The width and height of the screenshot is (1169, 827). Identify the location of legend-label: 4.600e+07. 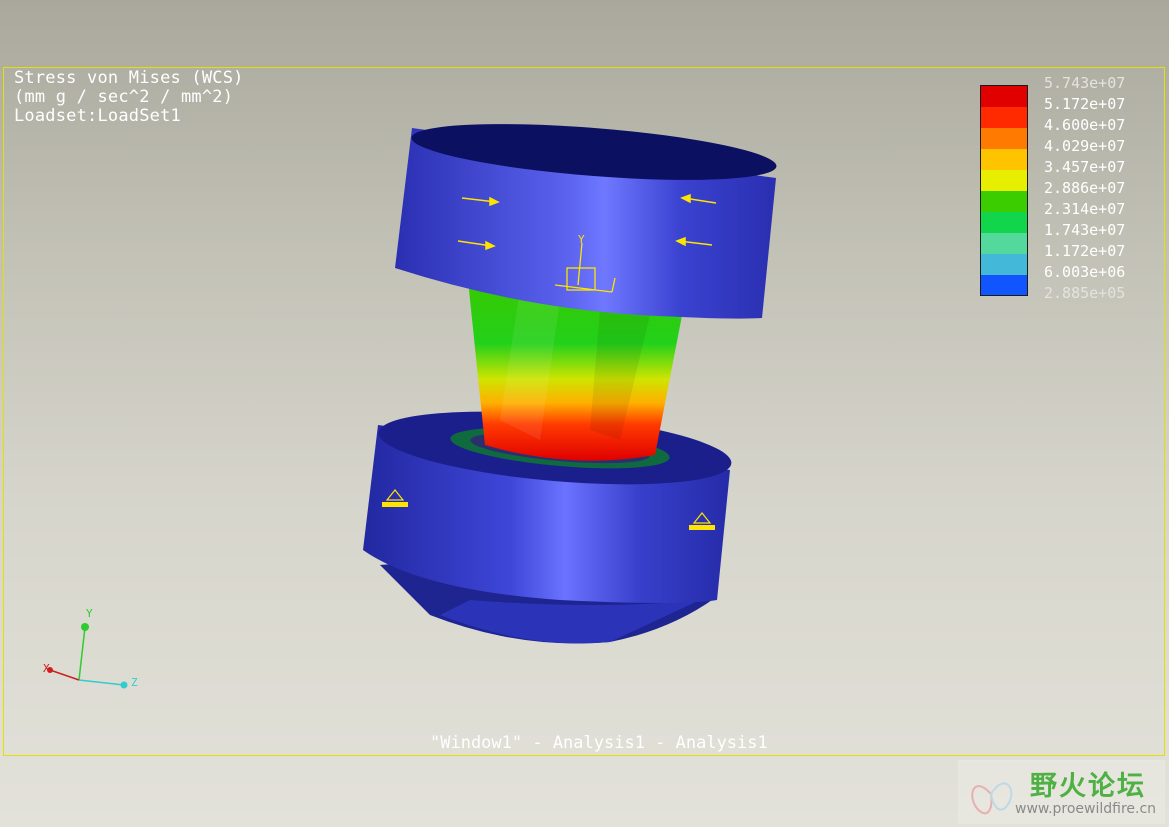
(1085, 125).